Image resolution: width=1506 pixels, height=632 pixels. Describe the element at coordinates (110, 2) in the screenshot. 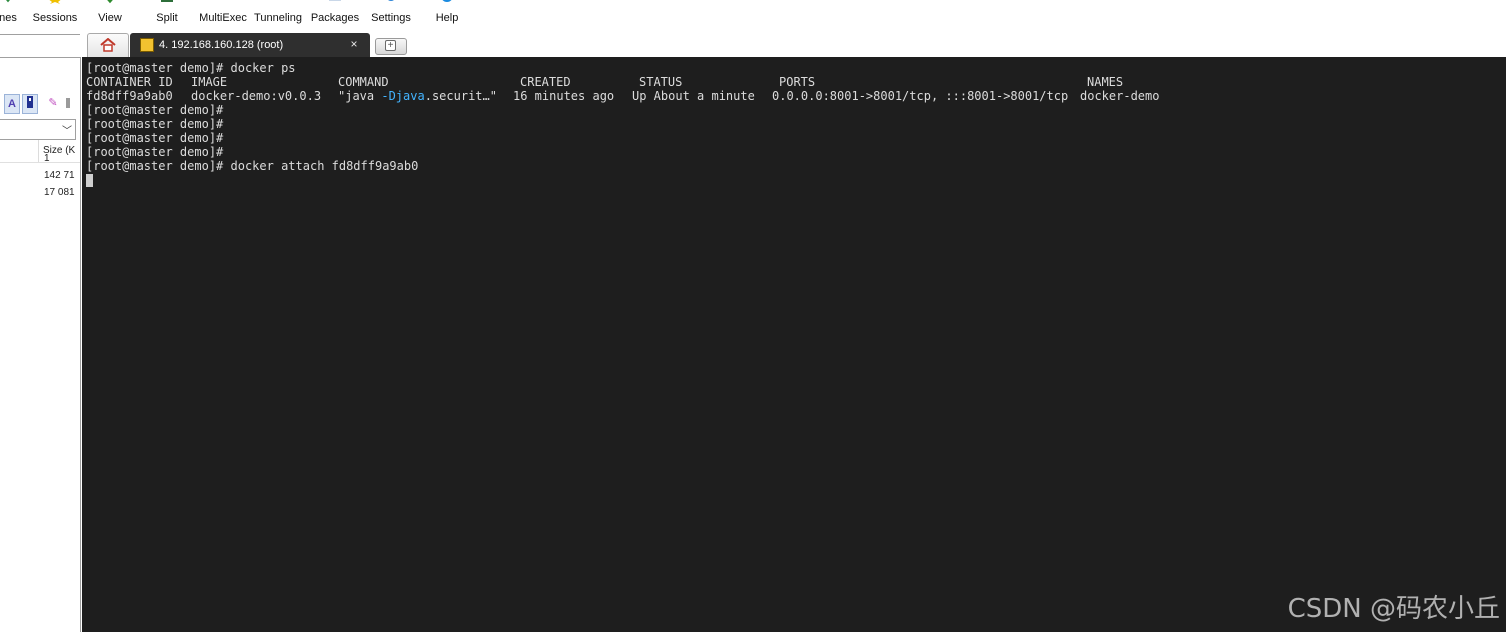

I see `view-icon` at that location.